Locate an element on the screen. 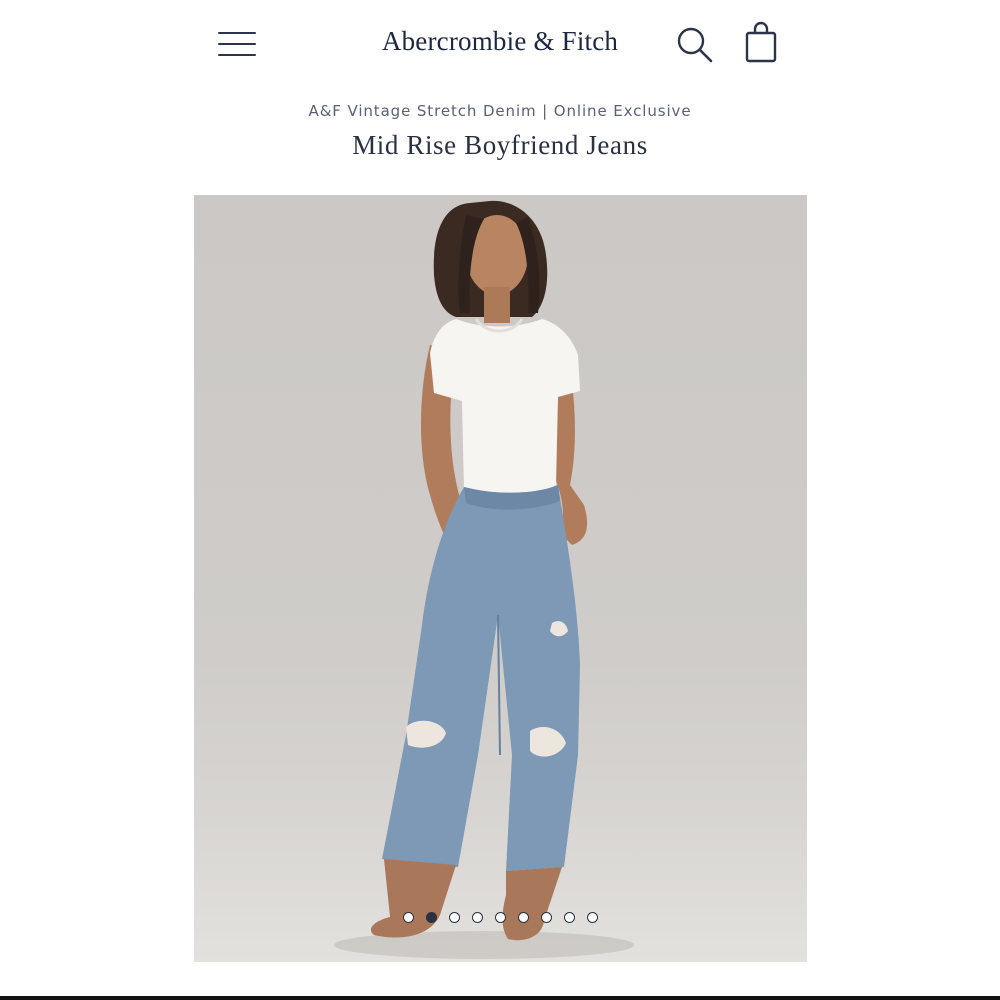 This screenshot has width=1000, height=1000. top-header: Abercrombie & Fitch is located at coordinates (500, 45).